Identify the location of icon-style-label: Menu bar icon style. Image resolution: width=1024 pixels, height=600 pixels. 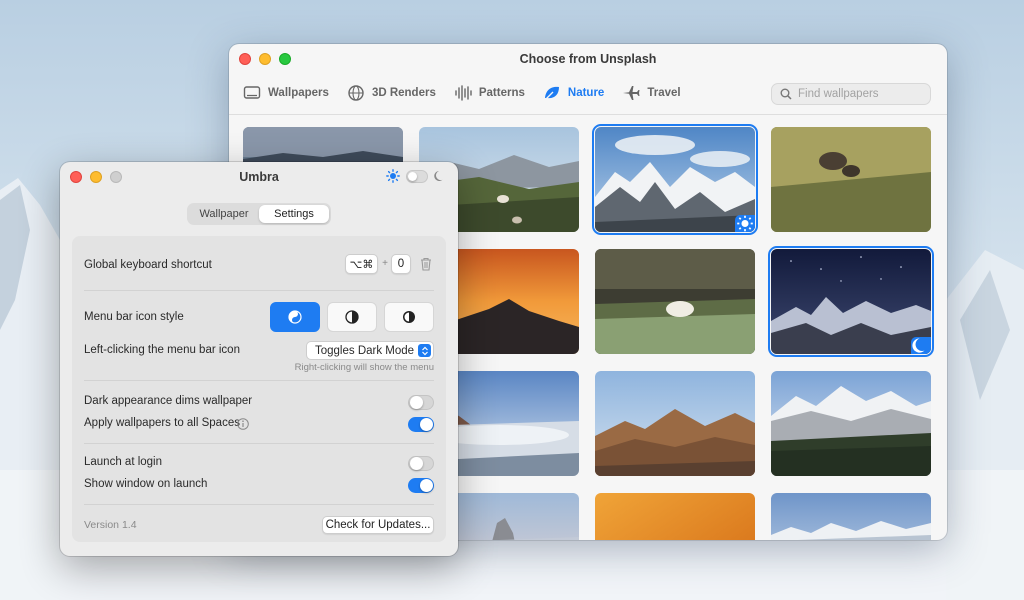
(134, 317).